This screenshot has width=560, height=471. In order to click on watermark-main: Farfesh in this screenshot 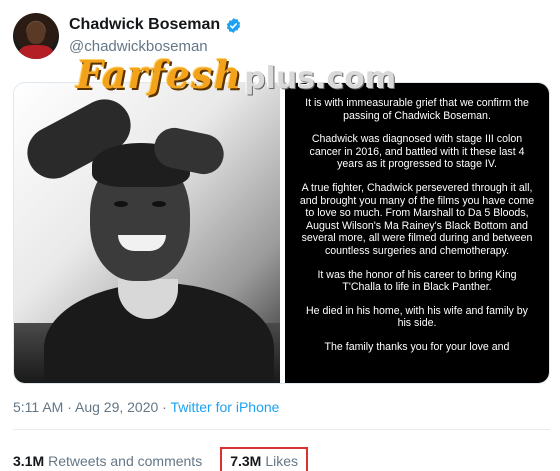, I will do `click(159, 74)`.